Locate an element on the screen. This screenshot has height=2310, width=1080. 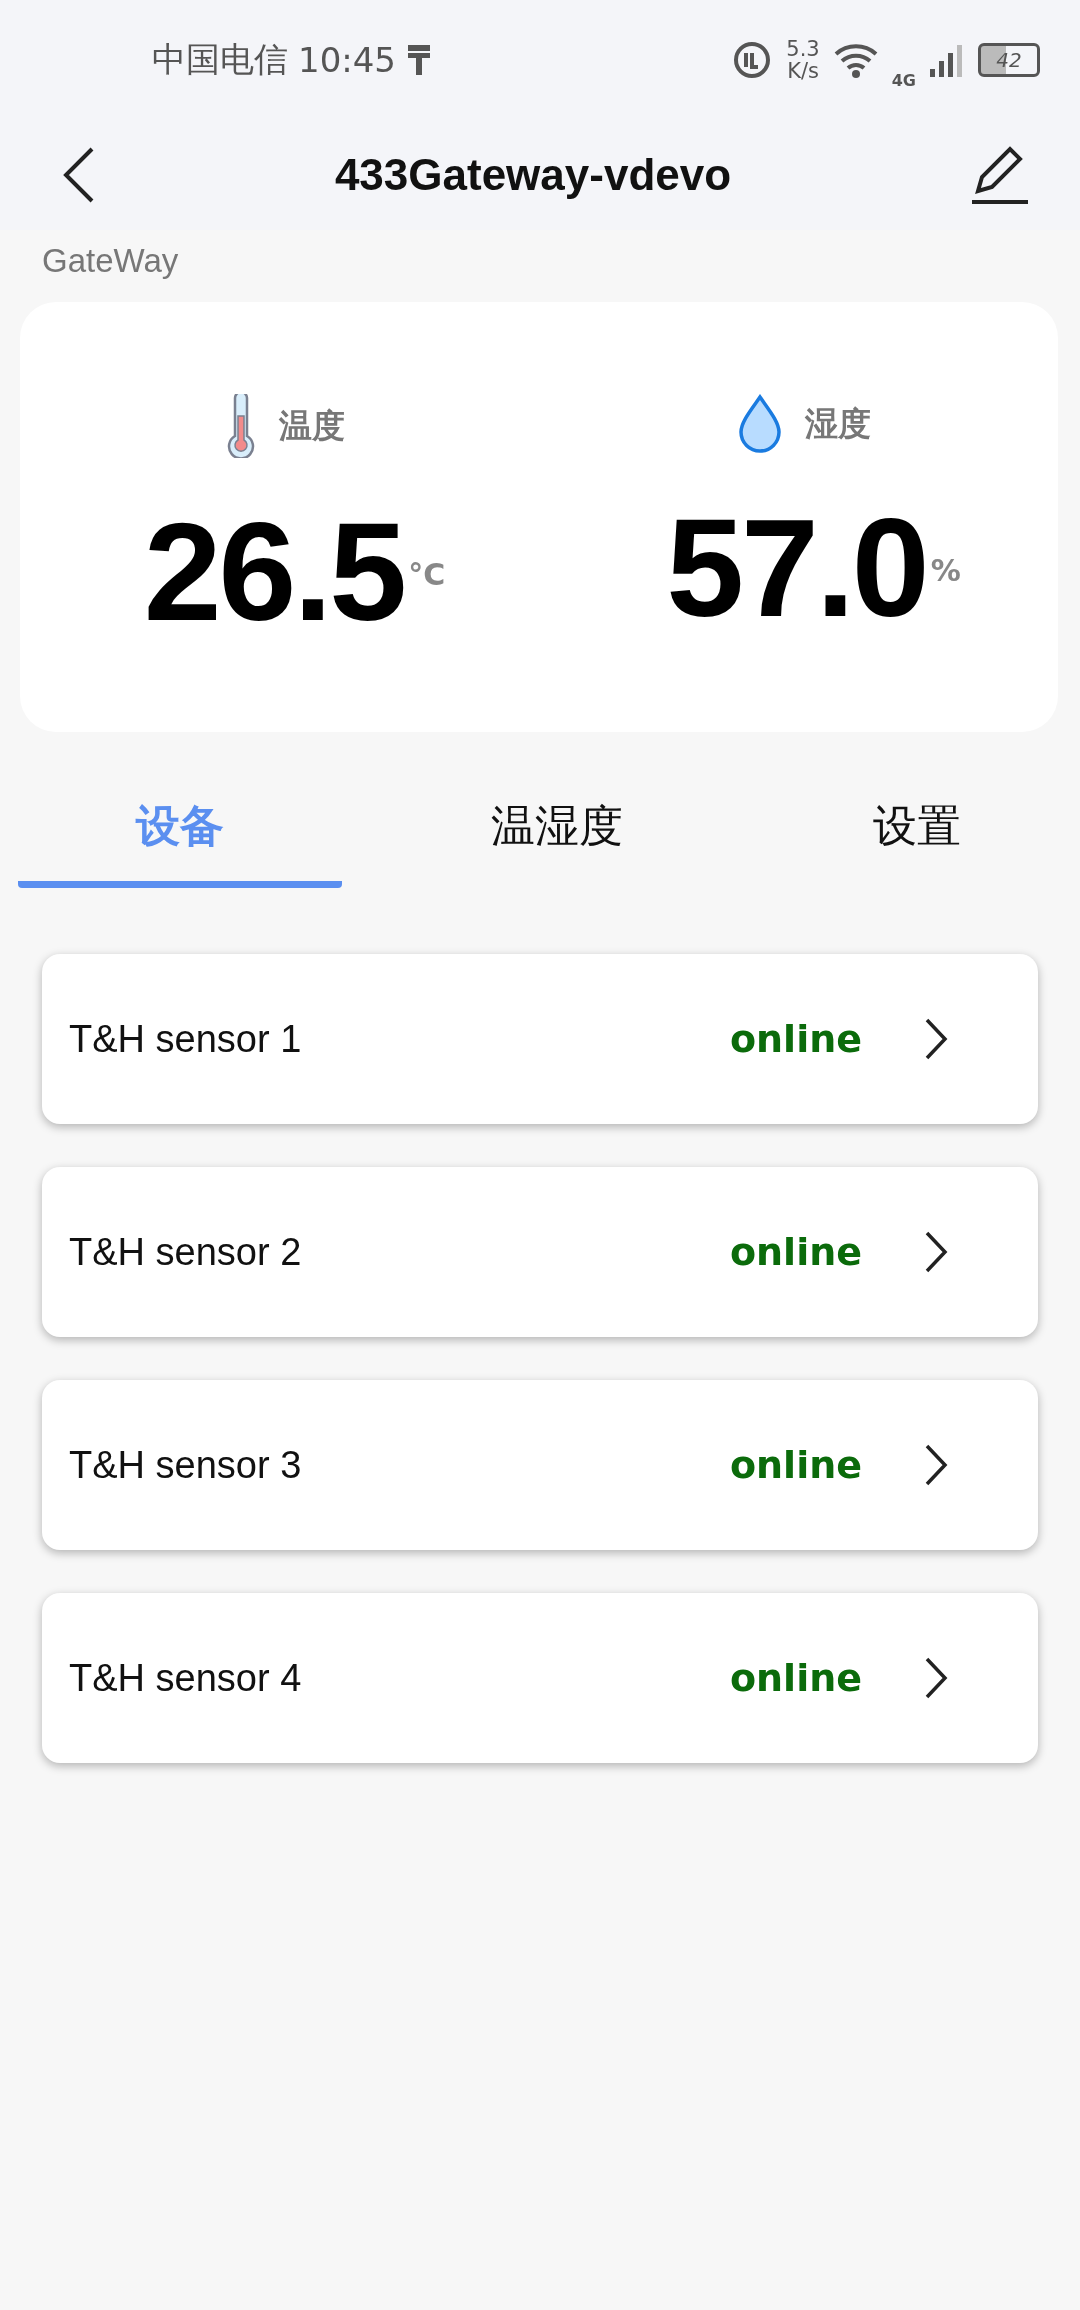
back-icon is located at coordinates (79, 175).